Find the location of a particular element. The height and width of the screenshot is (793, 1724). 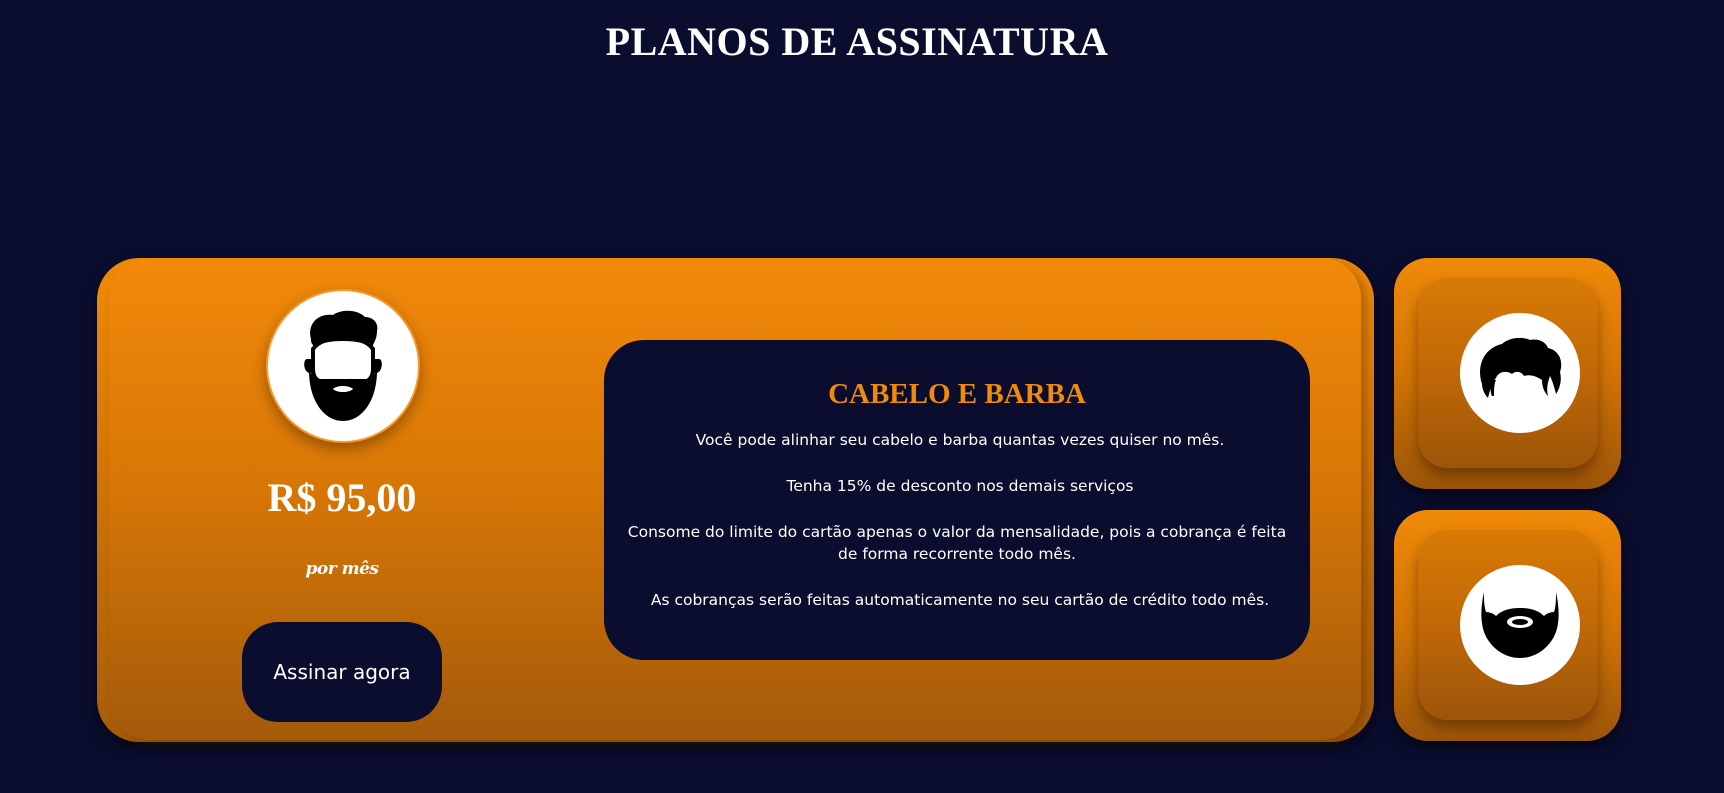

plan-details-title: CABELO E BARBA is located at coordinates (957, 394).